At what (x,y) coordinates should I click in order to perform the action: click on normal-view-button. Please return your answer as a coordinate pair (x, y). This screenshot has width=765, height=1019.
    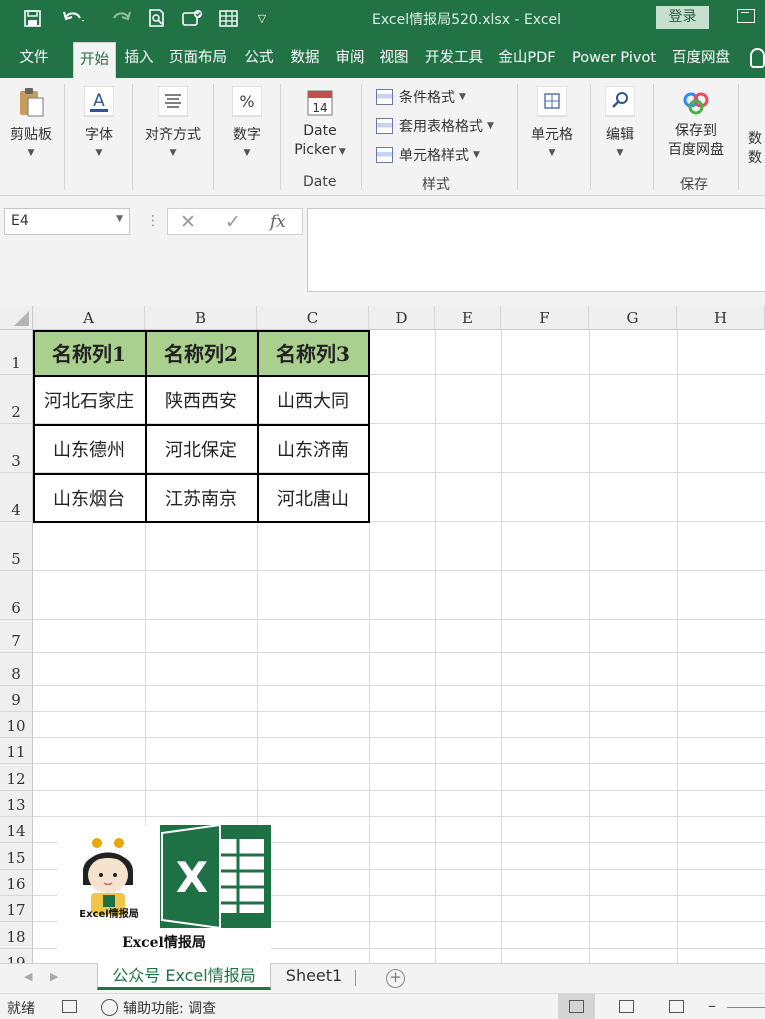
    Looking at the image, I should click on (576, 1006).